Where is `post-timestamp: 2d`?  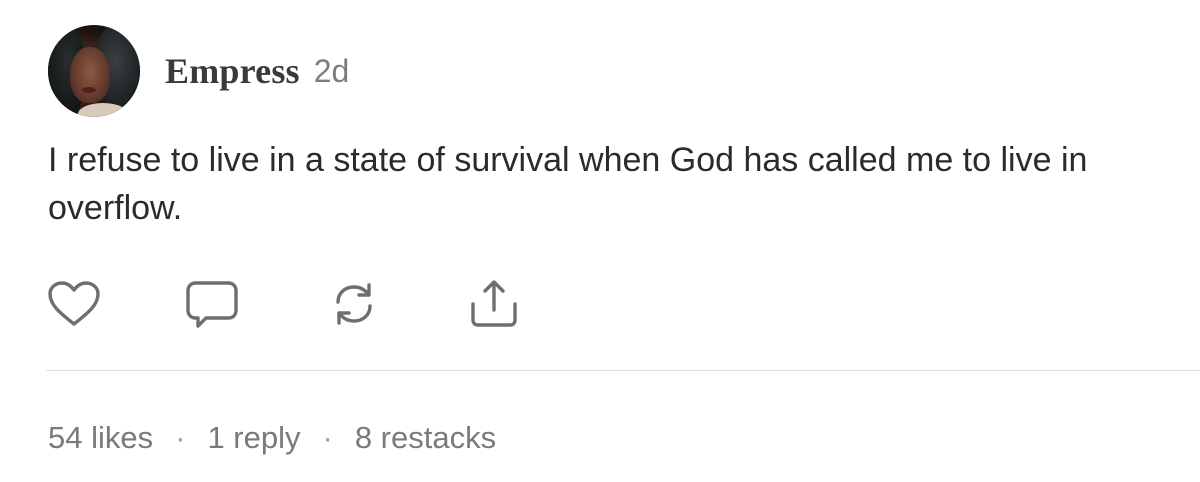
post-timestamp: 2d is located at coordinates (332, 71).